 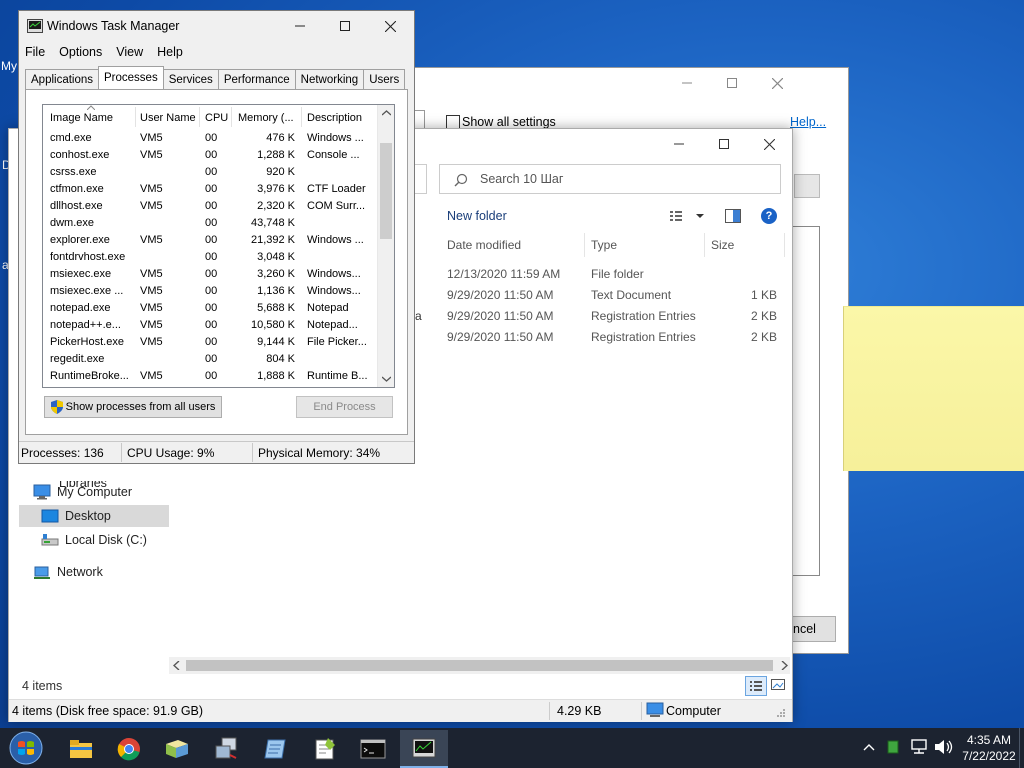 I want to click on taskbar-notepadpp, so click(x=325, y=749).